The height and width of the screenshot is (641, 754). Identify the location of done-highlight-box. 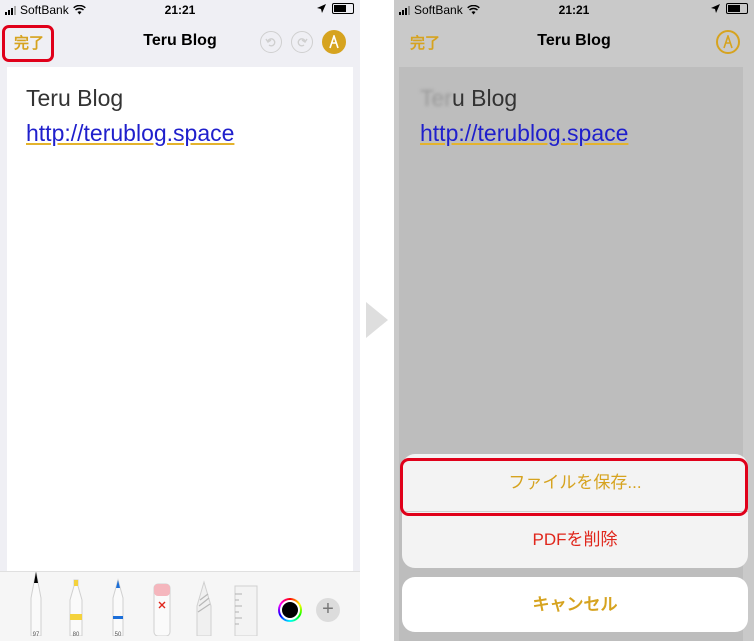
(28, 43).